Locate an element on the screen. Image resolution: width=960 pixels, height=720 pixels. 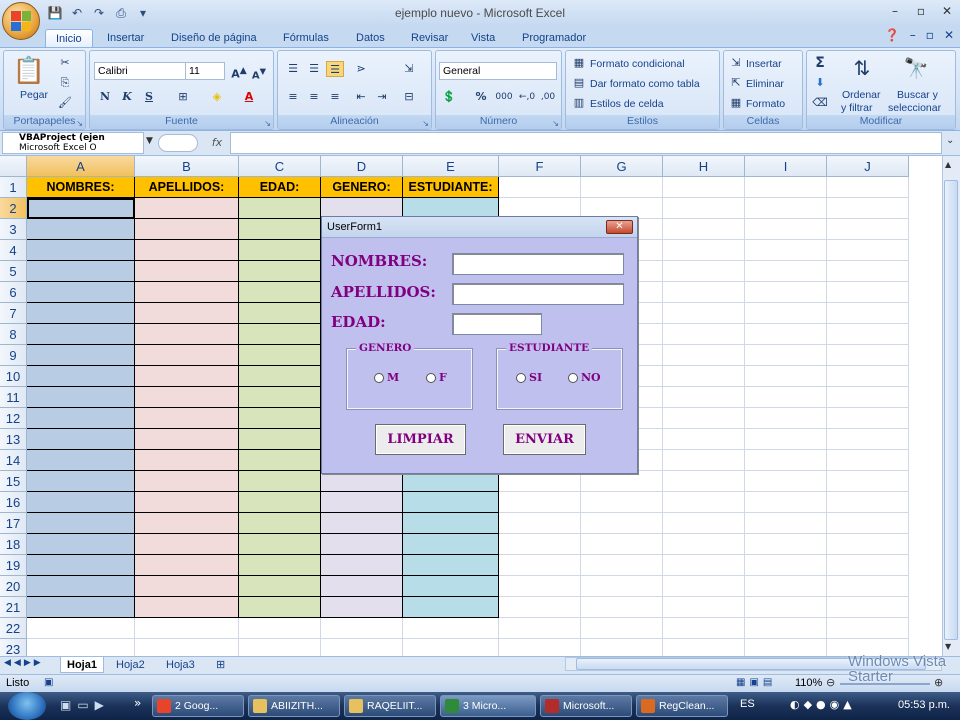
doc-minimize-icon: – is located at coordinates (913, 35).